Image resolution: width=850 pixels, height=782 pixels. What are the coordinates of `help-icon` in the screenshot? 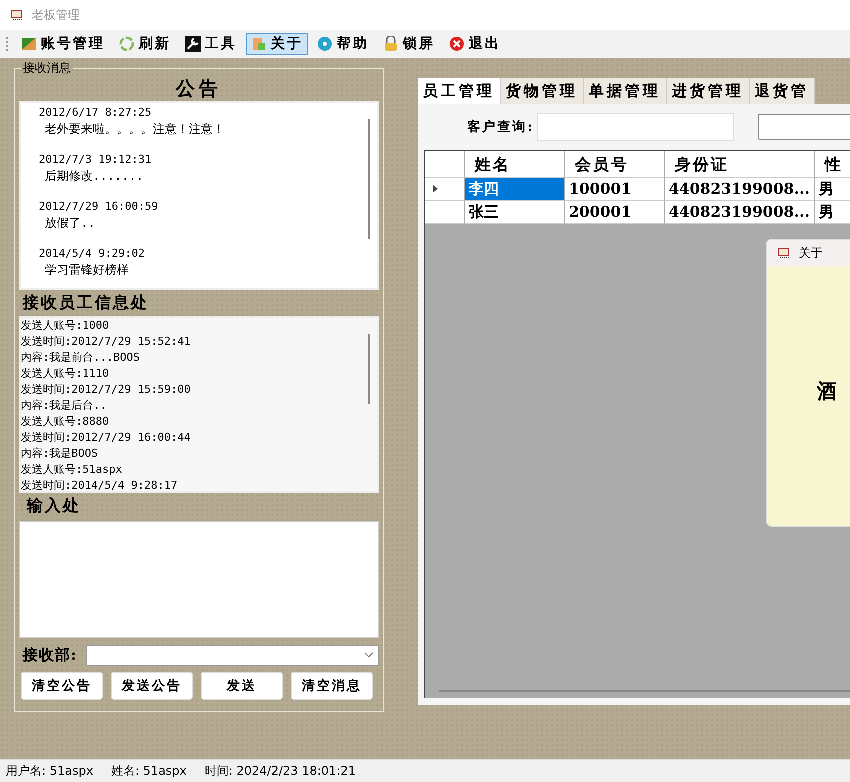 It's located at (325, 44).